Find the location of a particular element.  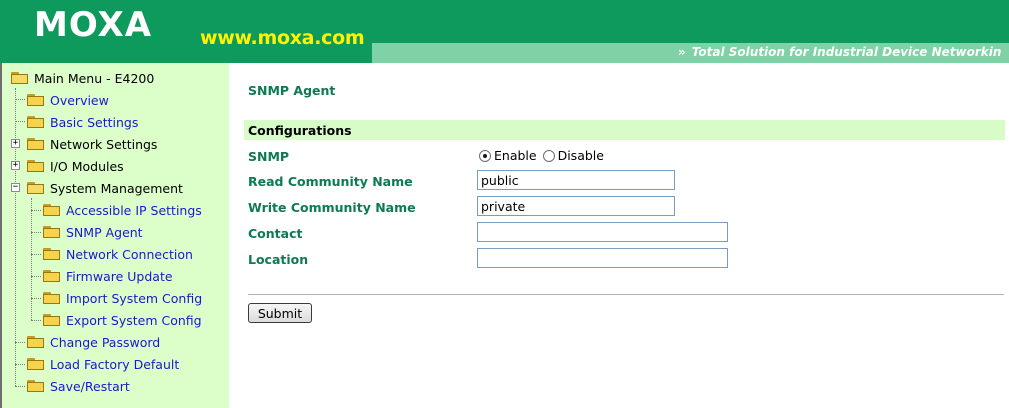

submit-button: Submit is located at coordinates (280, 313).